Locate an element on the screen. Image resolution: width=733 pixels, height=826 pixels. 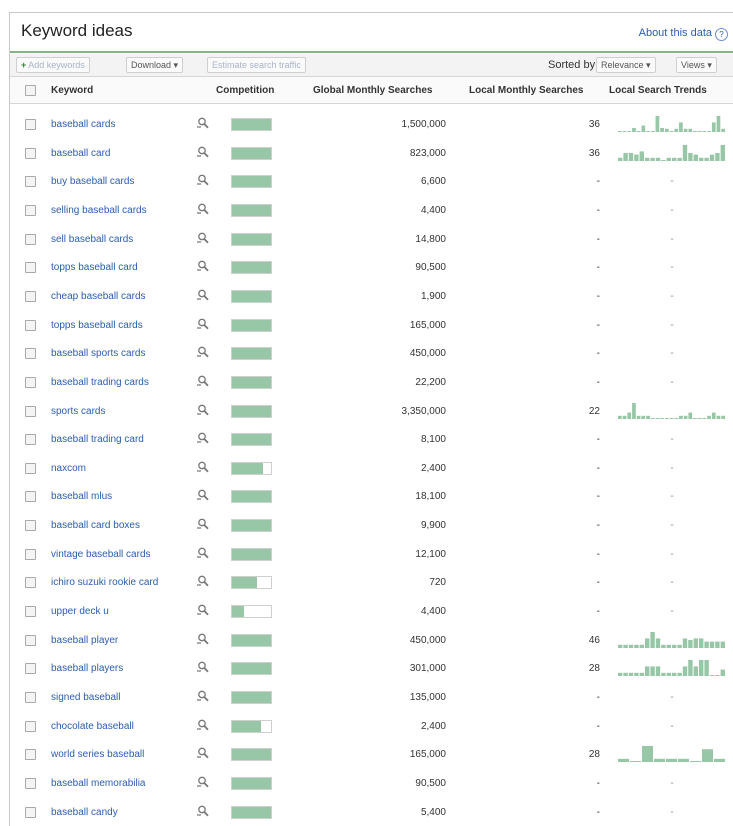
keyword-link: baseball trading cards is located at coordinates (100, 382).